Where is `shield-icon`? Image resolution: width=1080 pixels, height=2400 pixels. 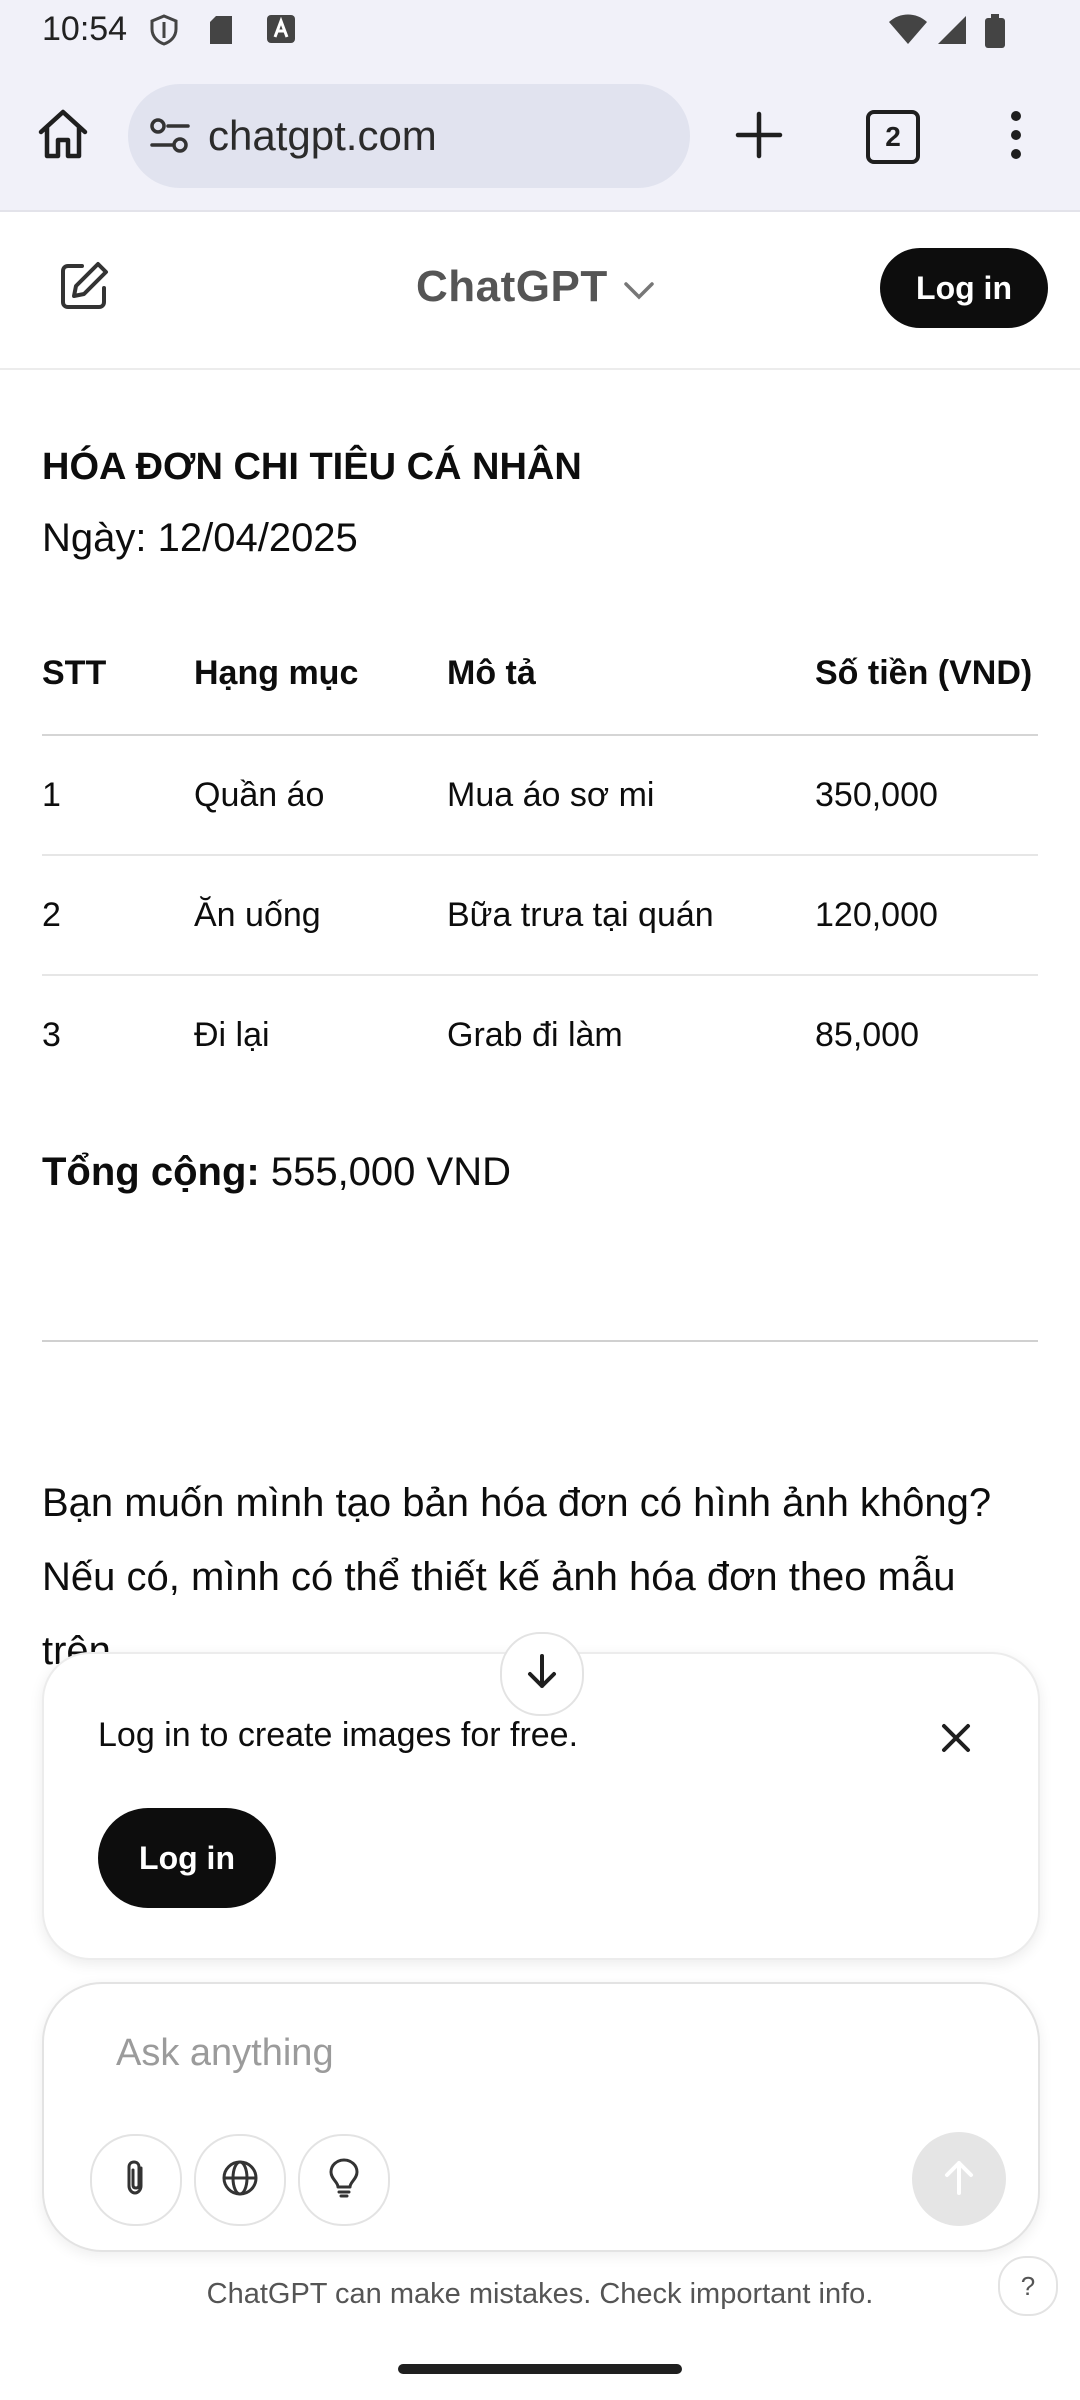
shield-icon is located at coordinates (164, 32).